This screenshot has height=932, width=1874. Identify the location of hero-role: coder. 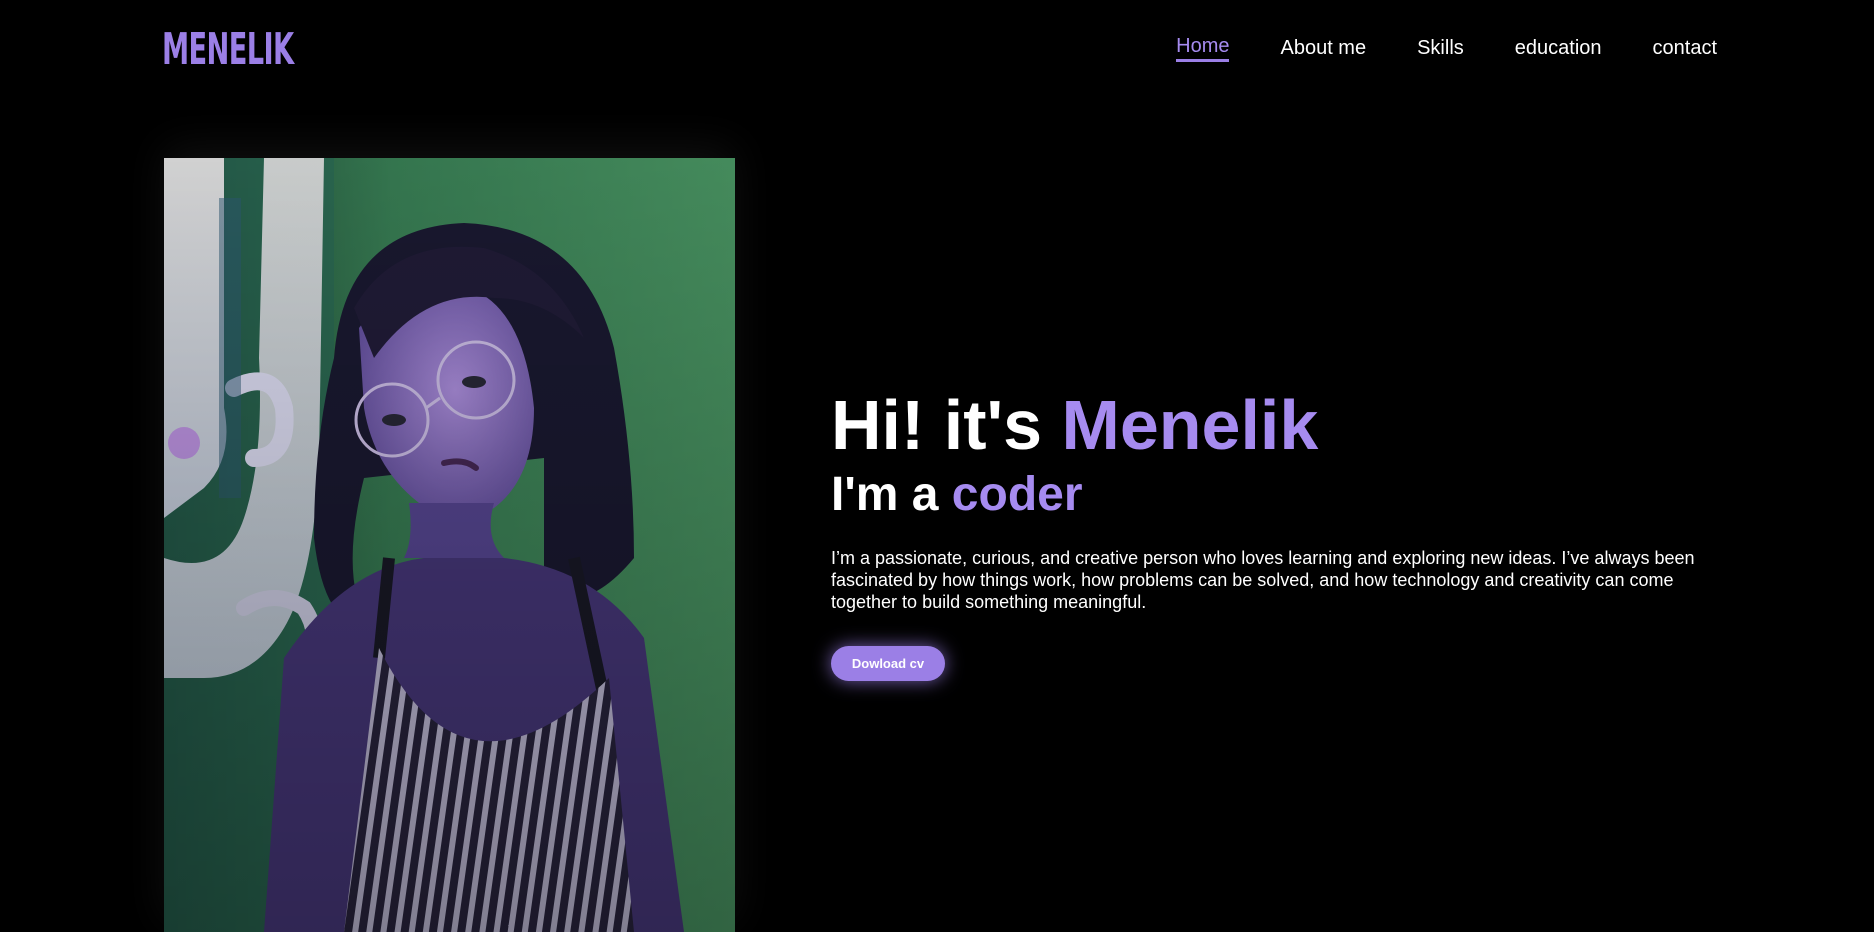
(1017, 494).